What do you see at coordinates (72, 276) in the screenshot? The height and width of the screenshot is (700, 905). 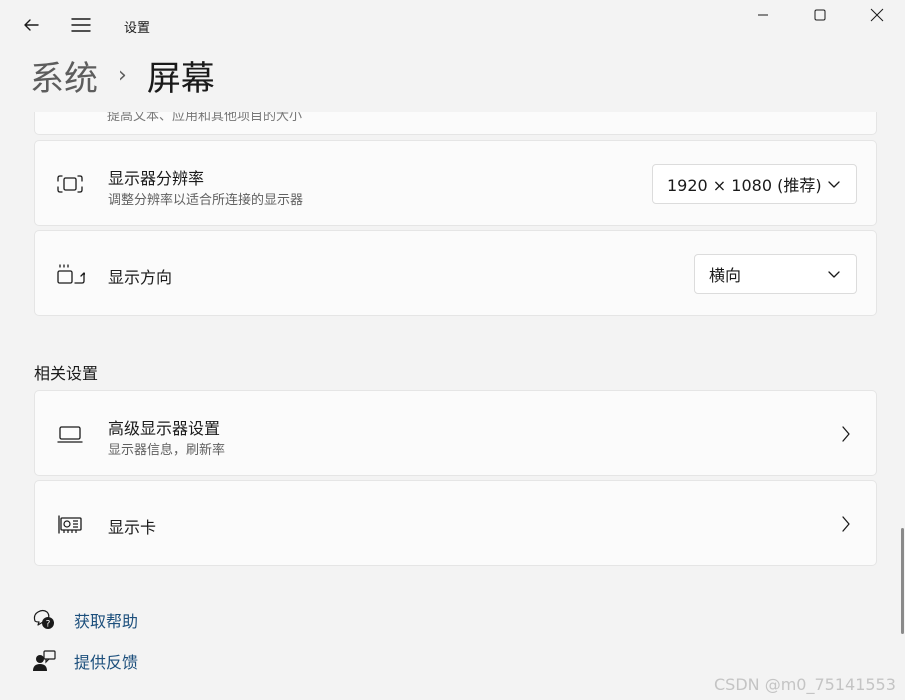 I see `orientation-icon` at bounding box center [72, 276].